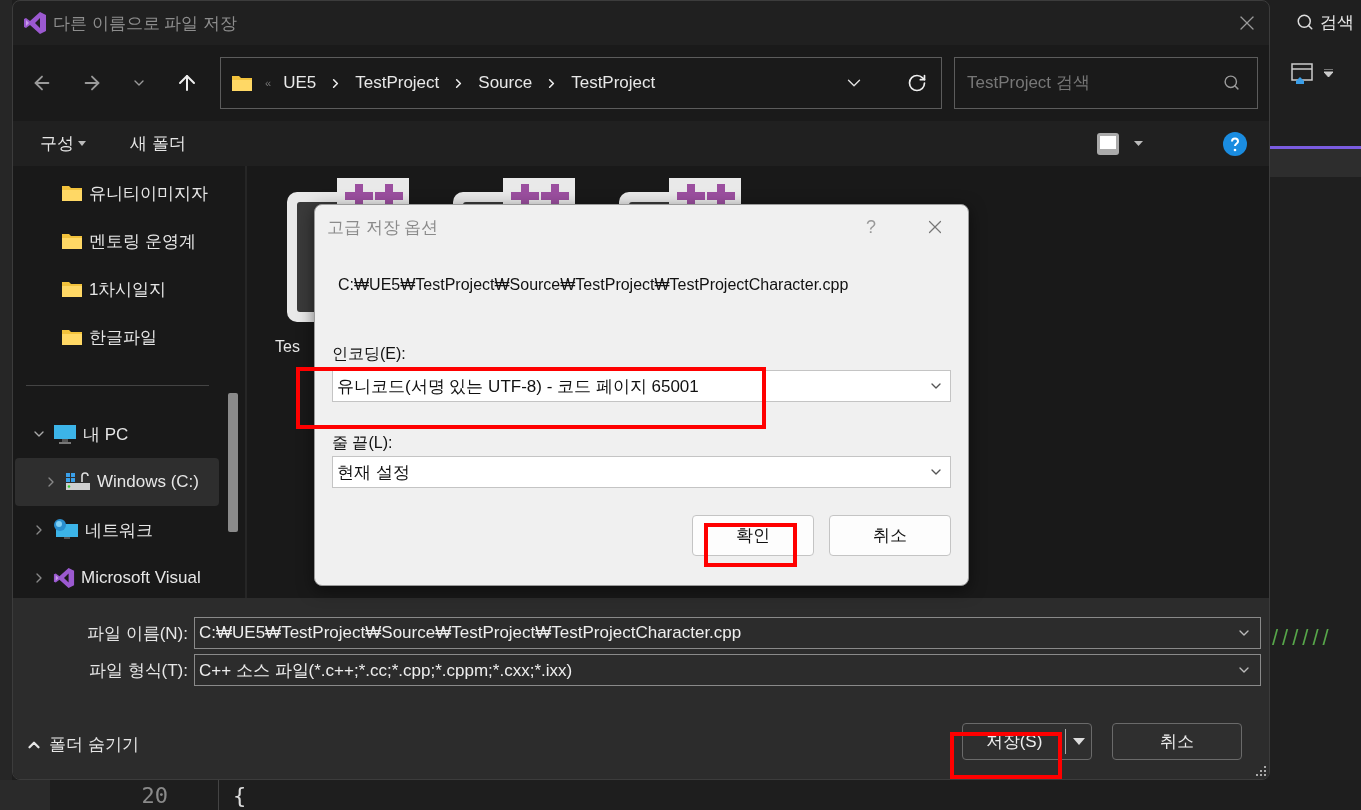  Describe the element at coordinates (141, 578) in the screenshot. I see `tree-label: Microsoft Visual` at that location.